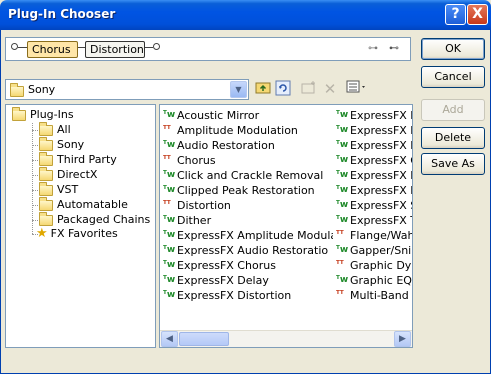  What do you see at coordinates (402, 339) in the screenshot?
I see `scroll-right-icon: ▶` at bounding box center [402, 339].